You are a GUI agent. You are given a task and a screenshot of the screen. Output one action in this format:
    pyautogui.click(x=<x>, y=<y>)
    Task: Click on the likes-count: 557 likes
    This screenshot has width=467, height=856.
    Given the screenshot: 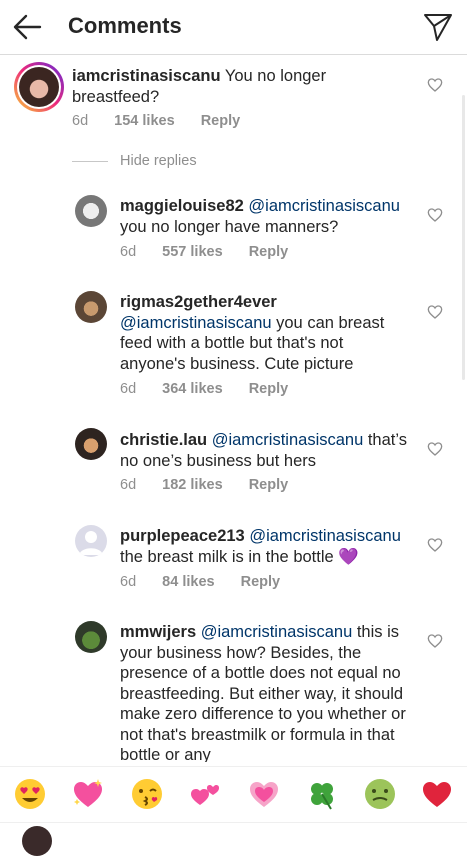 What is the action you would take?
    pyautogui.click(x=192, y=252)
    